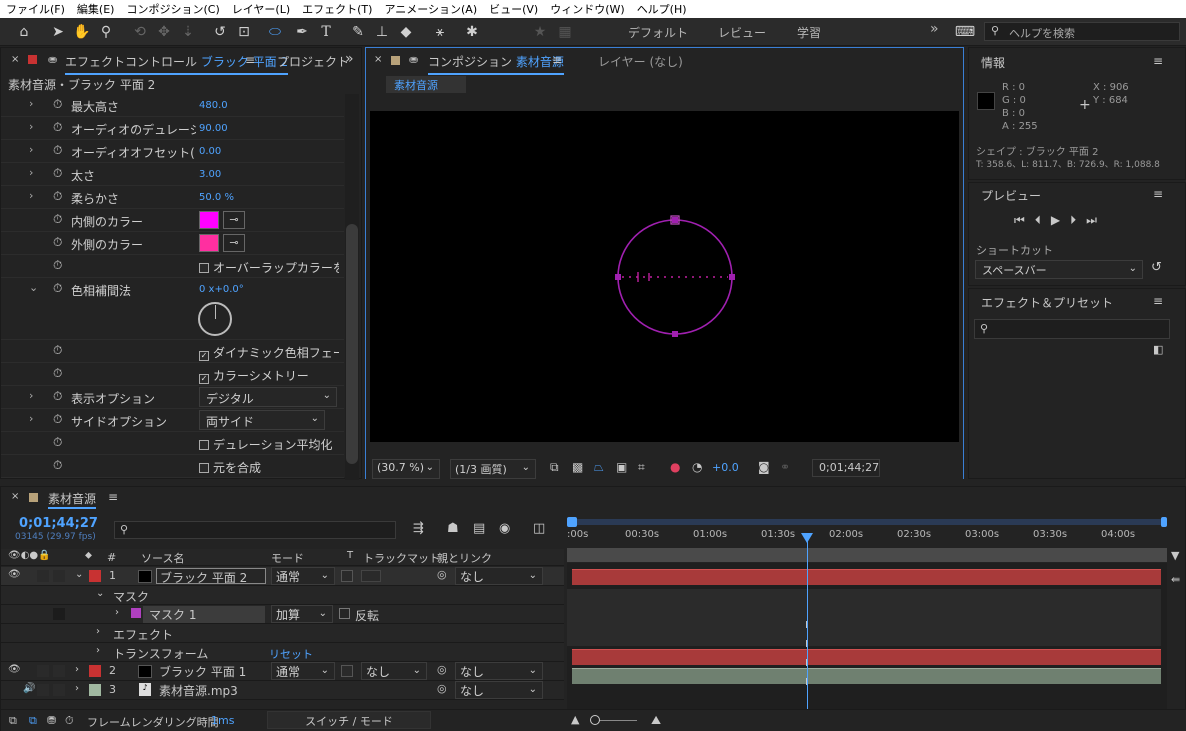 The image size is (1186, 731). What do you see at coordinates (1072, 329) in the screenshot?
I see `effects-search-input: ⚲` at bounding box center [1072, 329].